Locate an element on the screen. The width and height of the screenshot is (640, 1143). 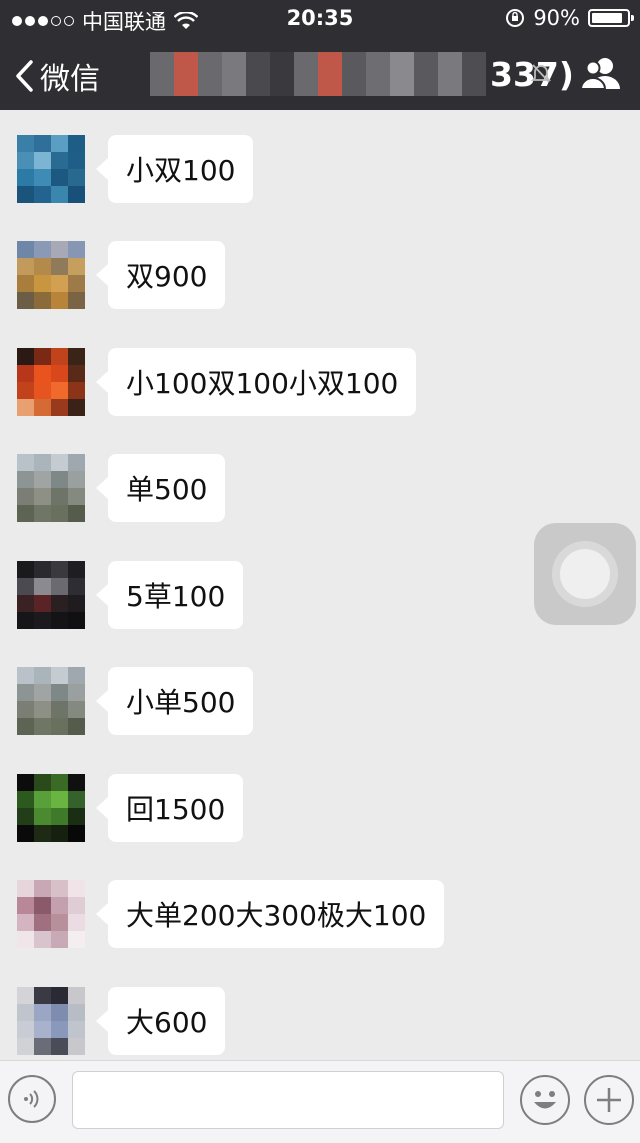
message-bubble: 小单500 is located at coordinates (174, 701).